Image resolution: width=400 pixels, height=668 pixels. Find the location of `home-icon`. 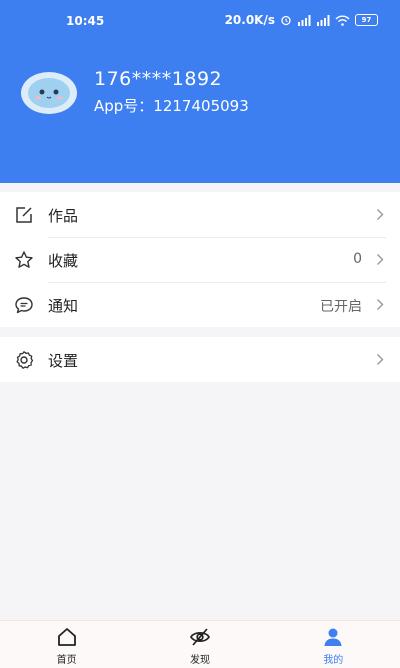

home-icon is located at coordinates (66, 637).